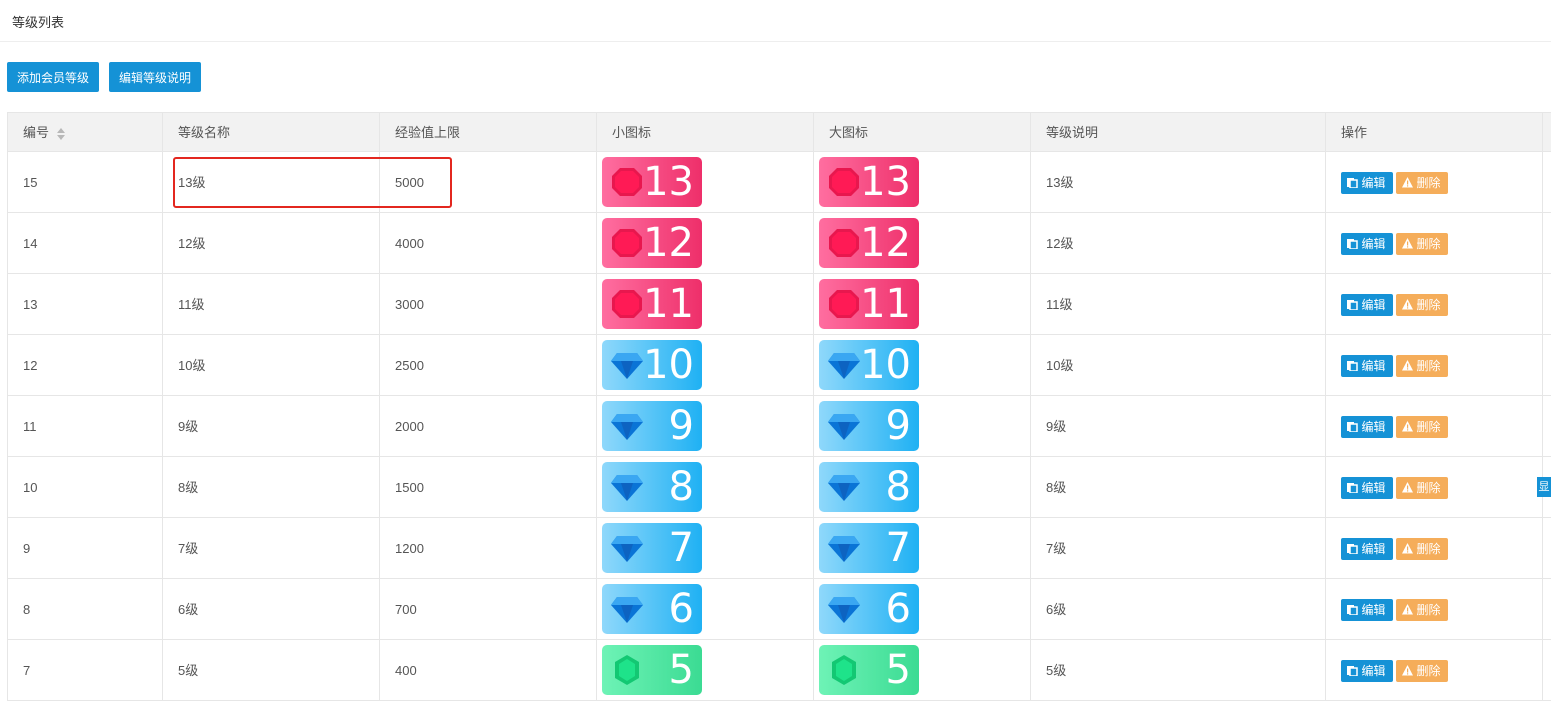 The width and height of the screenshot is (1551, 701). I want to click on cell-level-name: 8级, so click(271, 487).